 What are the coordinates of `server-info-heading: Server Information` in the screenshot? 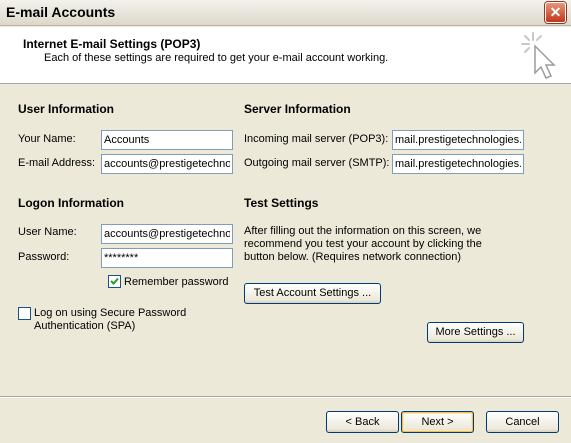 It's located at (297, 109).